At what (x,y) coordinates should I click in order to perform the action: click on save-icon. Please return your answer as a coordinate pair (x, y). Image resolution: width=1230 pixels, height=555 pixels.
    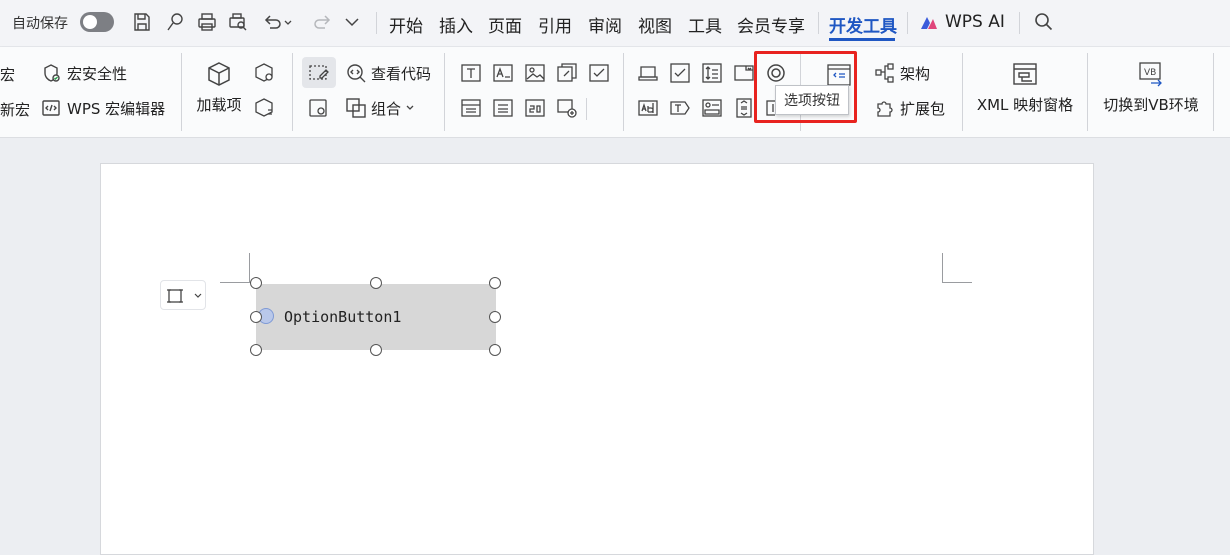
    Looking at the image, I should click on (142, 22).